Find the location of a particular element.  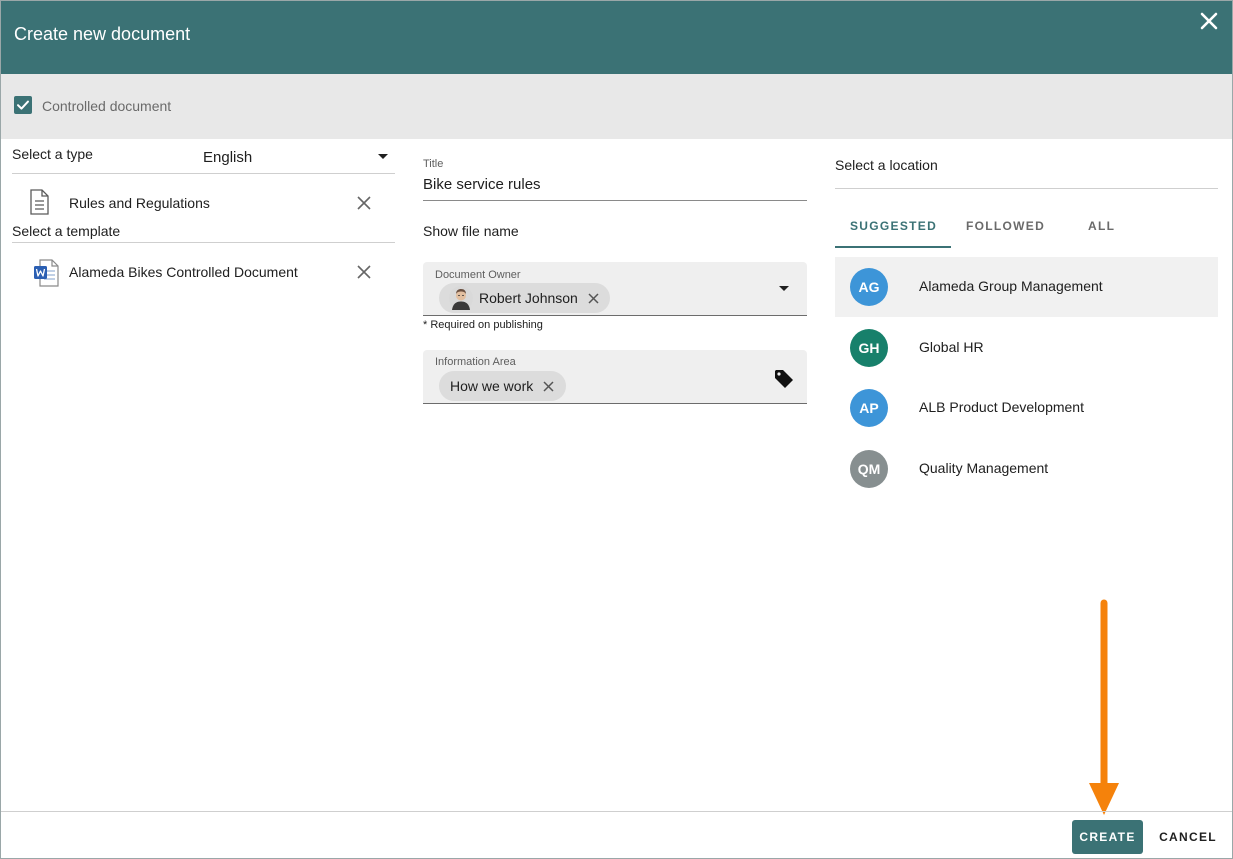

language-value: English is located at coordinates (228, 157).